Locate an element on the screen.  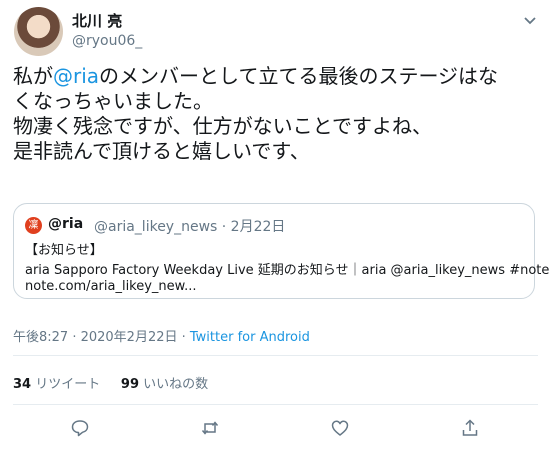
retweets-count: 34 is located at coordinates (22, 384).